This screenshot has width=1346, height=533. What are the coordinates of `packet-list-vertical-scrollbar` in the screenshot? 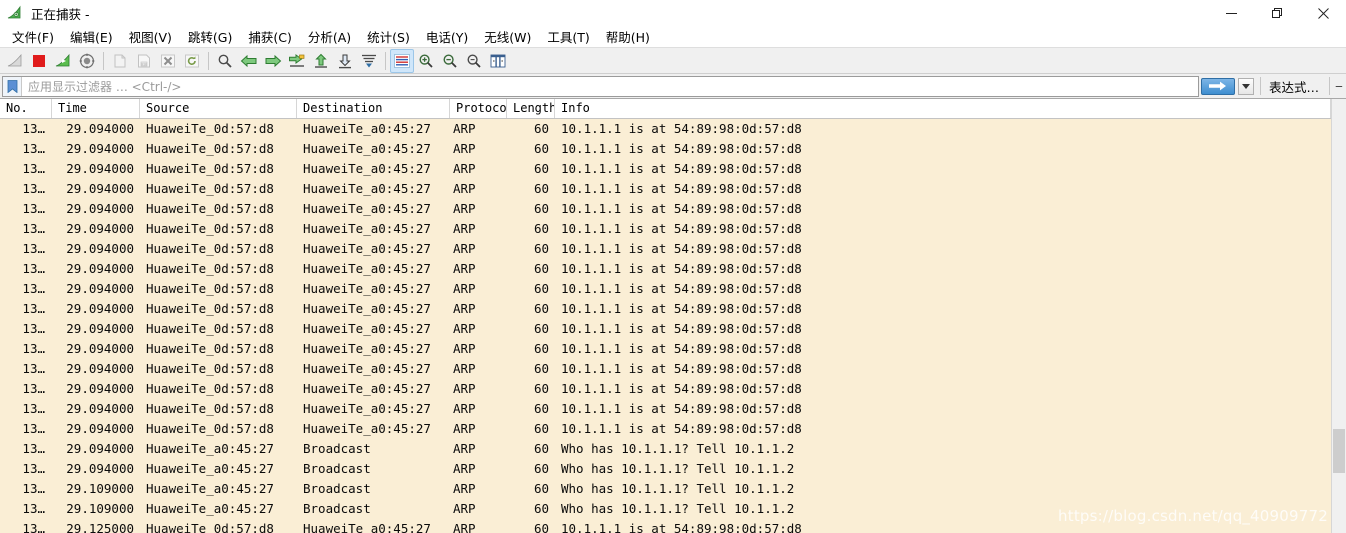 It's located at (1338, 316).